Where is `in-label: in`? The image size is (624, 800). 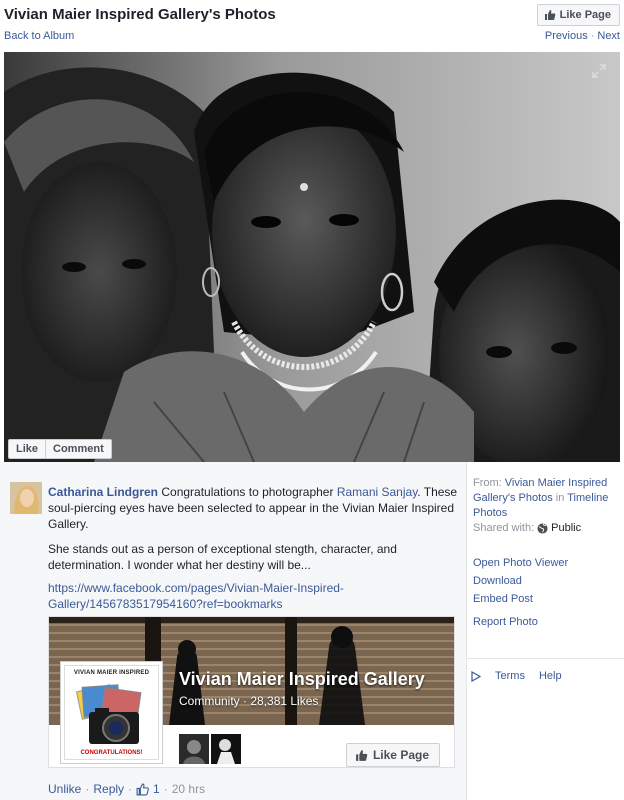 in-label: in is located at coordinates (560, 498).